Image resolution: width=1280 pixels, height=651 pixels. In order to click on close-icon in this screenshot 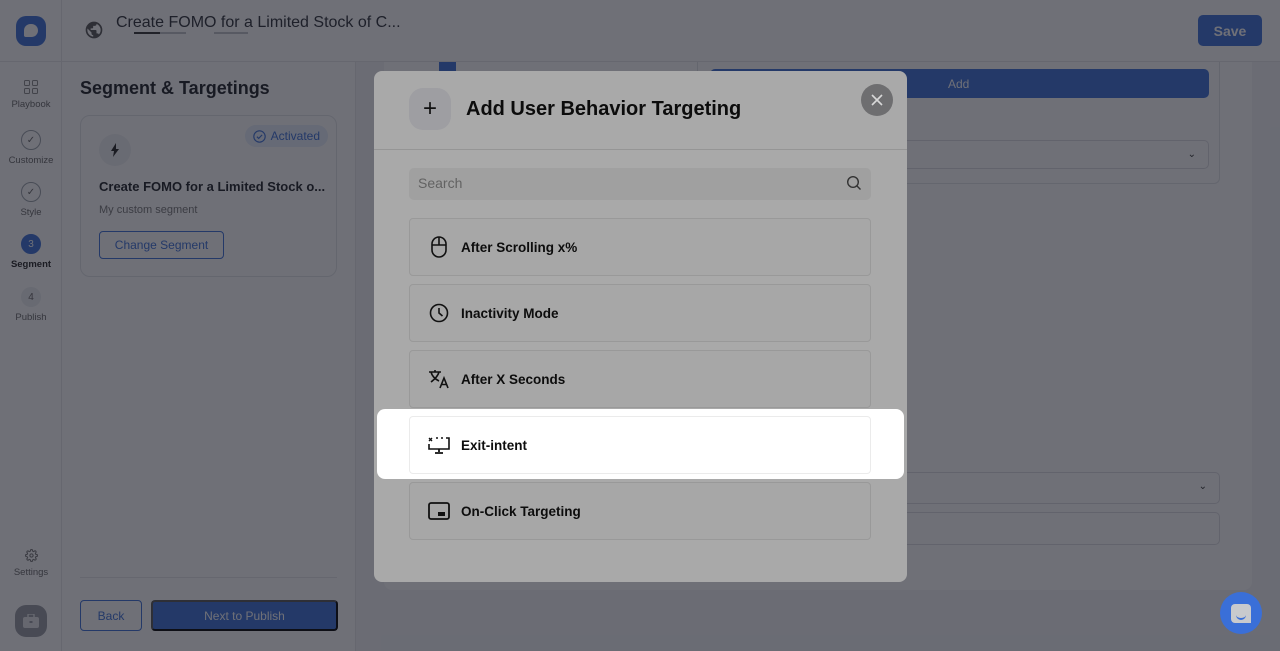, I will do `click(877, 100)`.